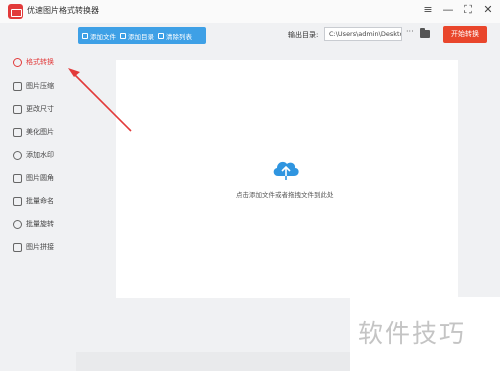 The height and width of the screenshot is (371, 500). What do you see at coordinates (286, 169) in the screenshot?
I see `cloud-upload-icon` at bounding box center [286, 169].